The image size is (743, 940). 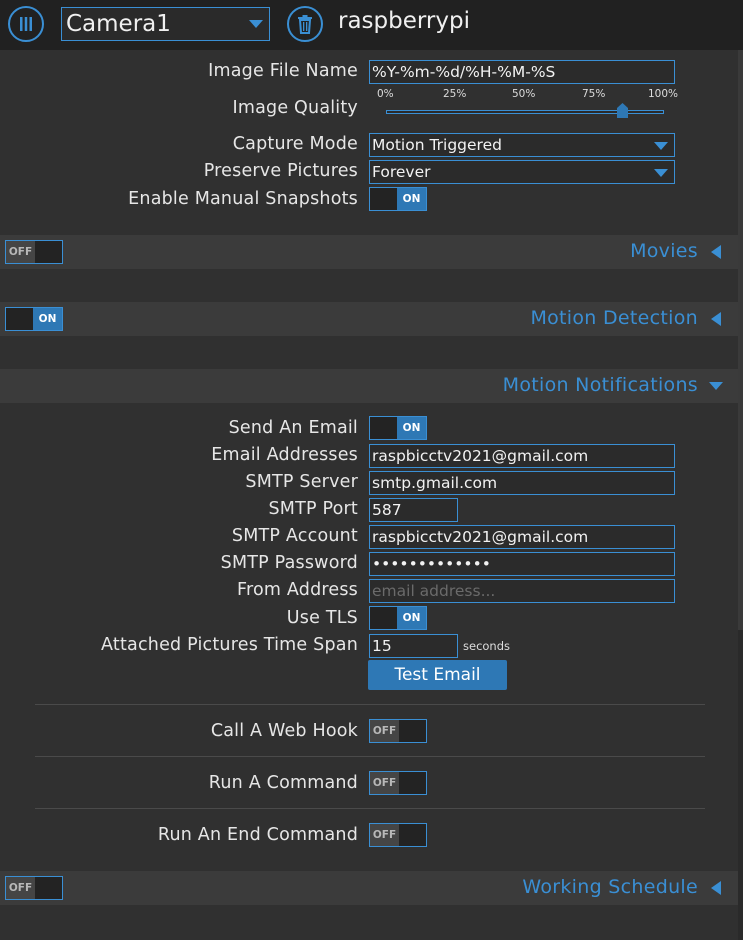 I want to click on web-hook-toggle: OFF, so click(x=398, y=731).